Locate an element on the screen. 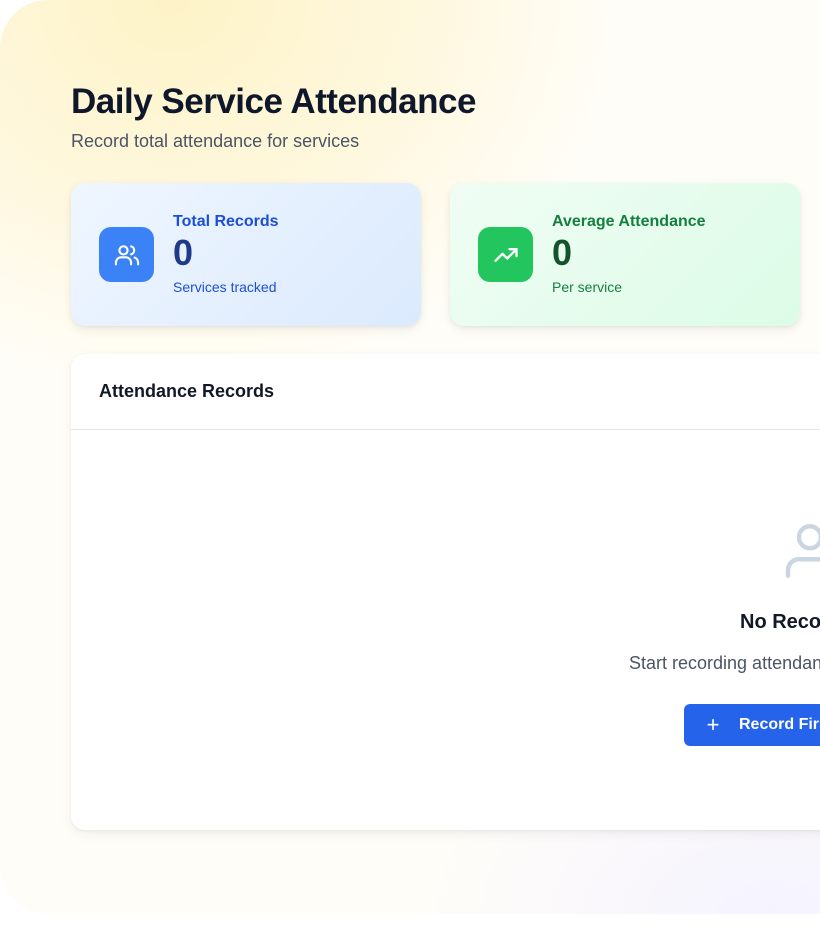  button-label: Record First Service is located at coordinates (779, 724).